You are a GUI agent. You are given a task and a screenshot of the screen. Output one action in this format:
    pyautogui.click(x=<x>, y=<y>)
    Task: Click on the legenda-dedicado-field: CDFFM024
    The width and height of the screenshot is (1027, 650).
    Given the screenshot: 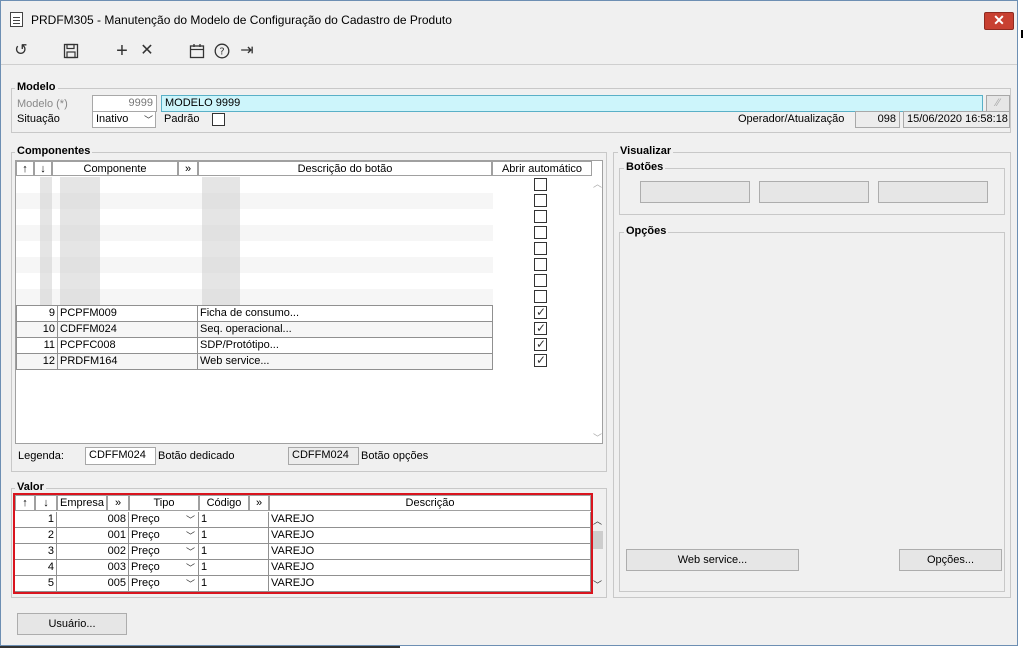 What is the action you would take?
    pyautogui.click(x=120, y=456)
    